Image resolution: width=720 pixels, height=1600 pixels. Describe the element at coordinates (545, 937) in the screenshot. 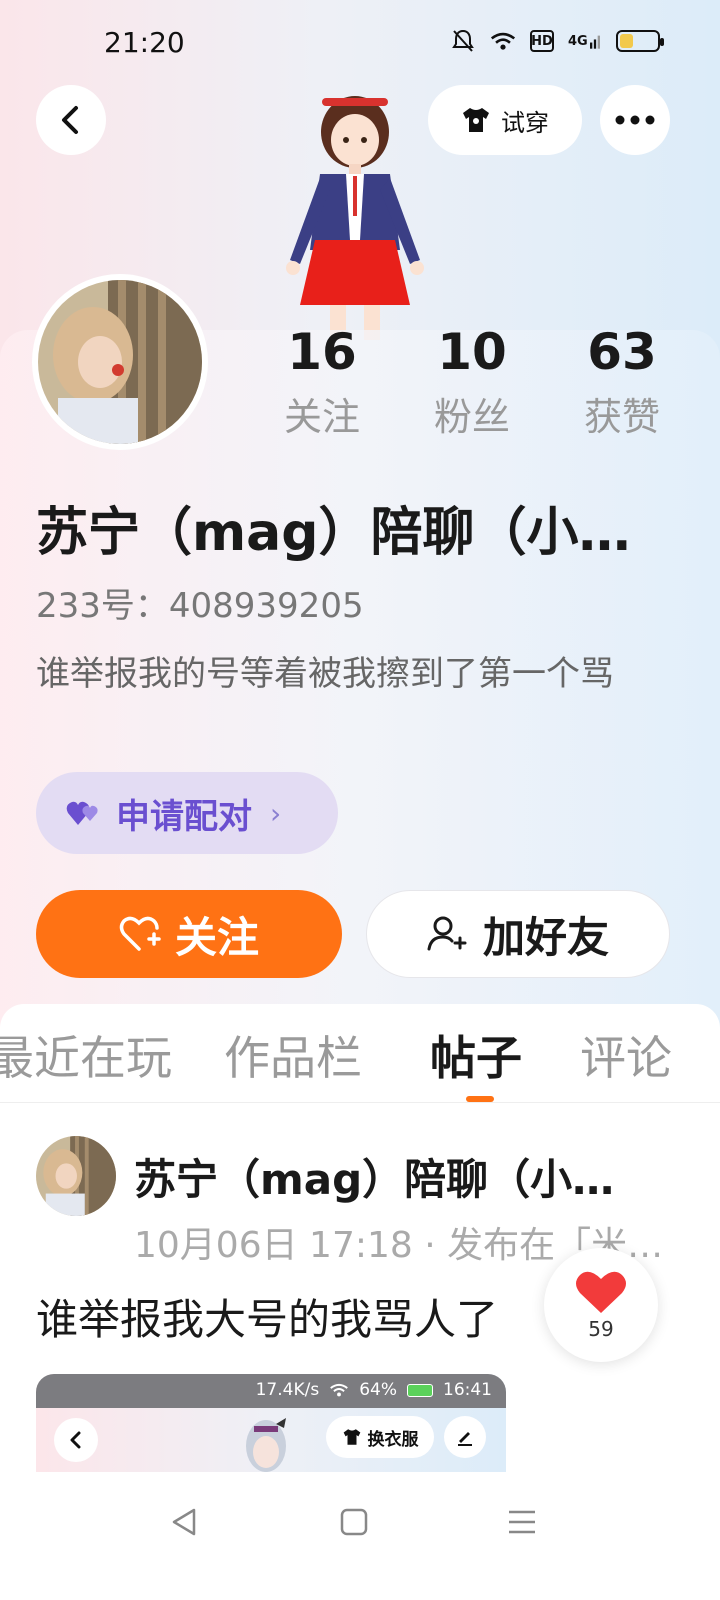

I see `add-friend-label: 加好友` at that location.